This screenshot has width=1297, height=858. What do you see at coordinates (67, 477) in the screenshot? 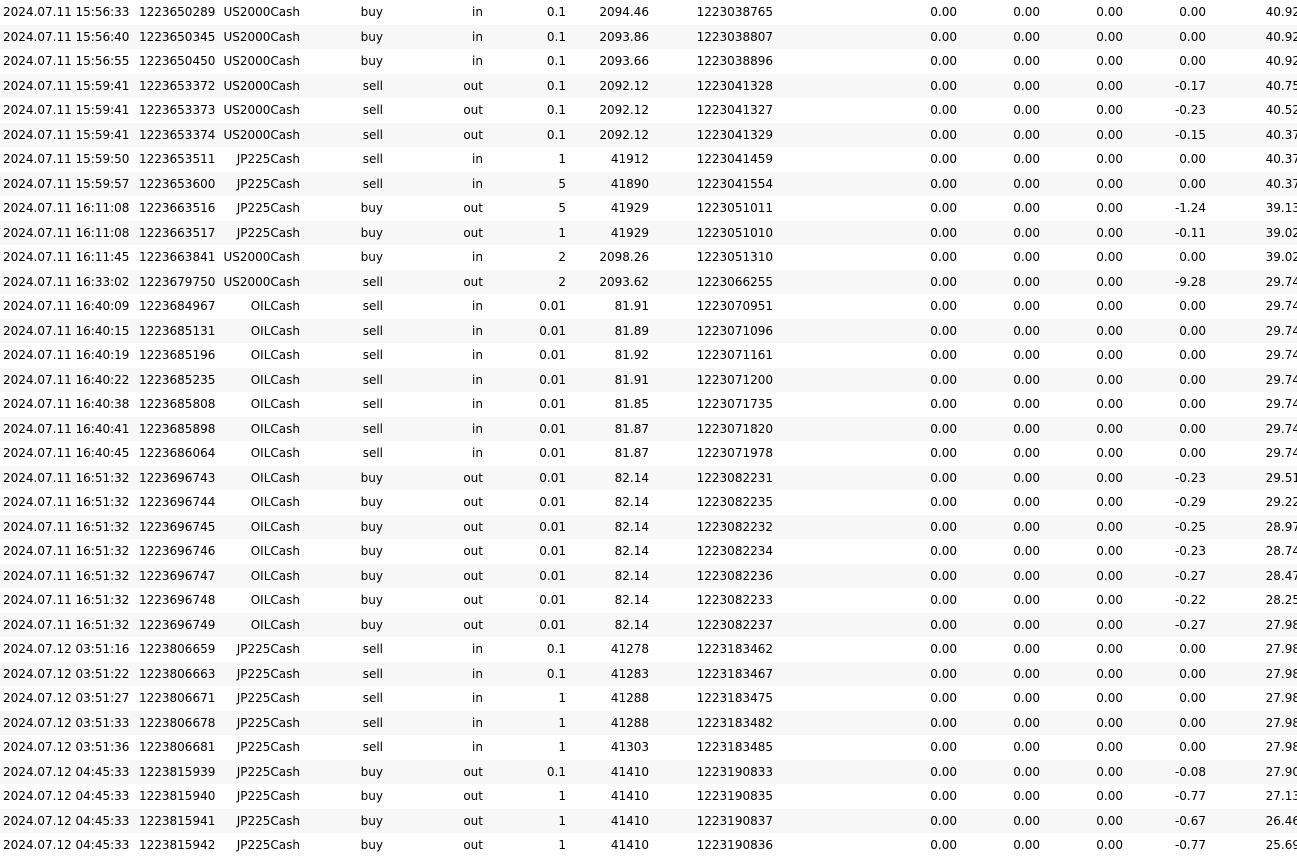
I see `cell-time: 2024.07.11 16:51:32` at bounding box center [67, 477].